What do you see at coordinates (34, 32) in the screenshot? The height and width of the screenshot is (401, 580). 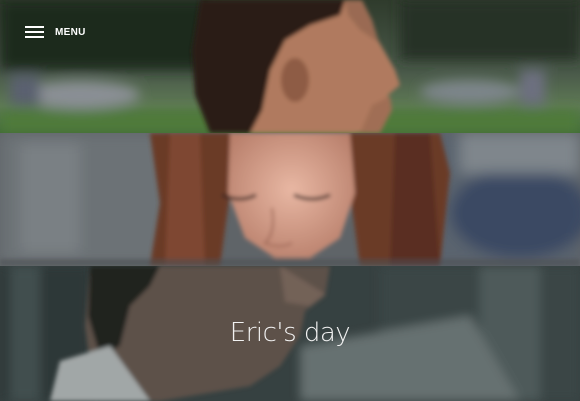 I see `hamburger-icon` at bounding box center [34, 32].